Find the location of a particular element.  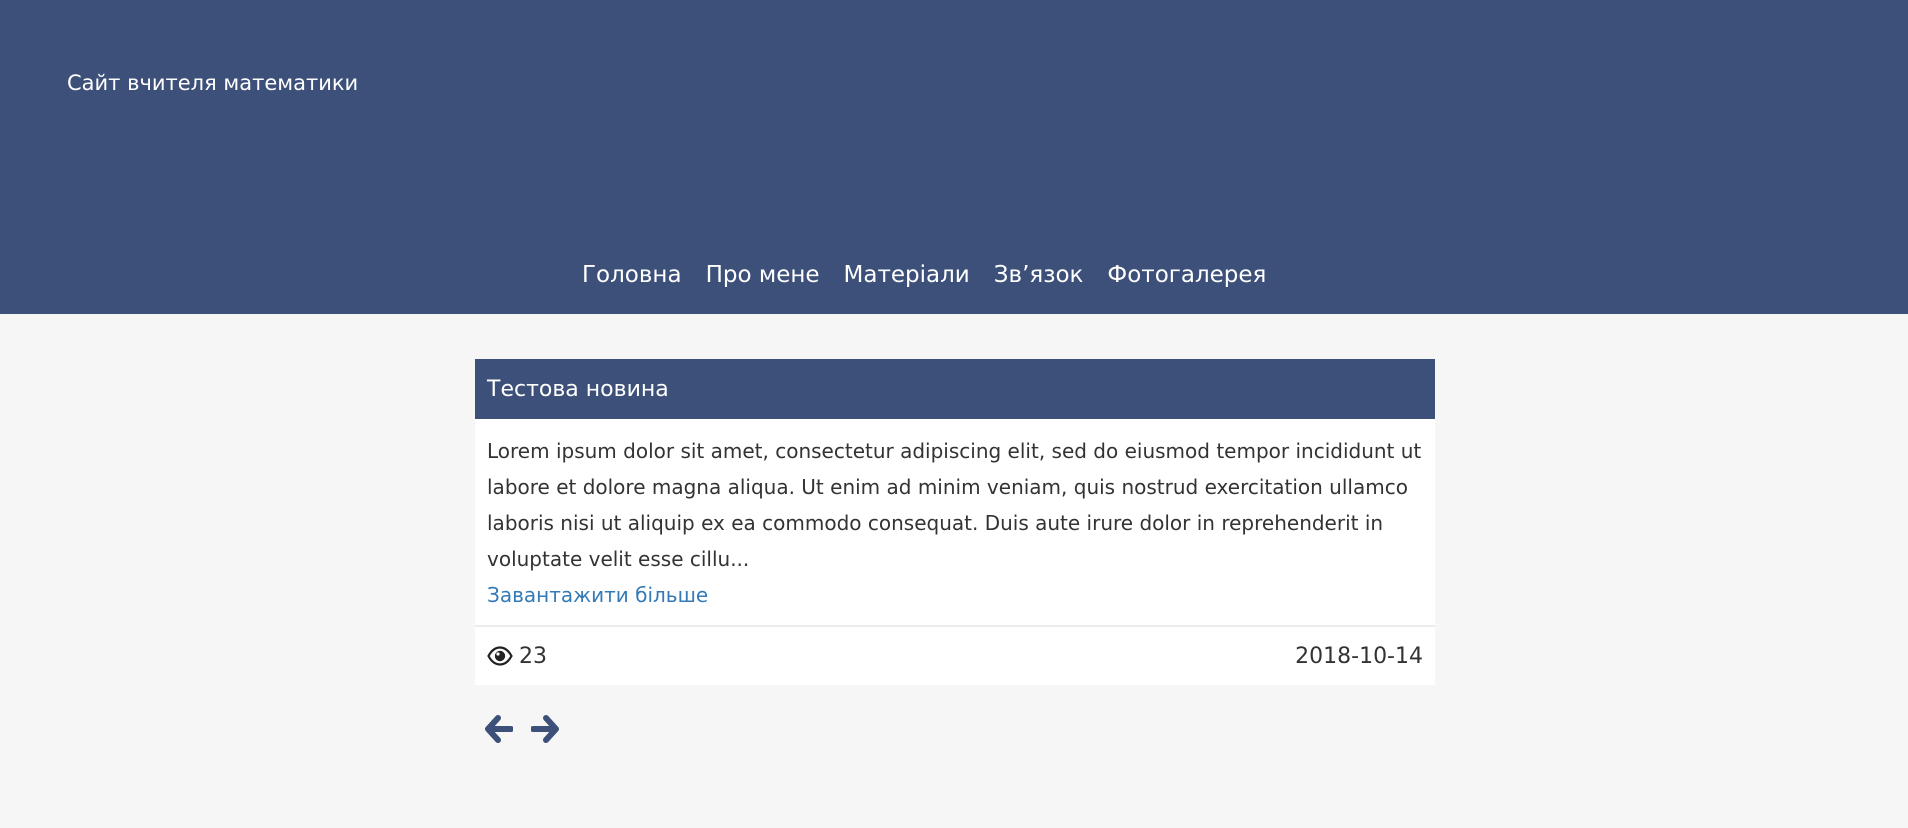

eye-icon is located at coordinates (500, 656).